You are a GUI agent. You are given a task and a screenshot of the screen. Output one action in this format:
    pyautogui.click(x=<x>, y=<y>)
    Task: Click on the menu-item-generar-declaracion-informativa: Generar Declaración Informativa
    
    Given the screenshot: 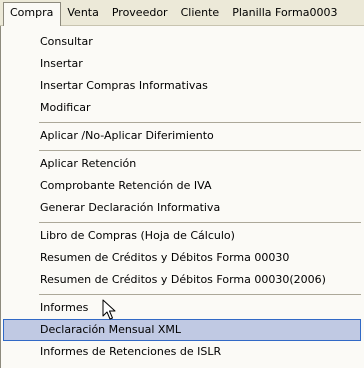 What is the action you would take?
    pyautogui.click(x=182, y=208)
    